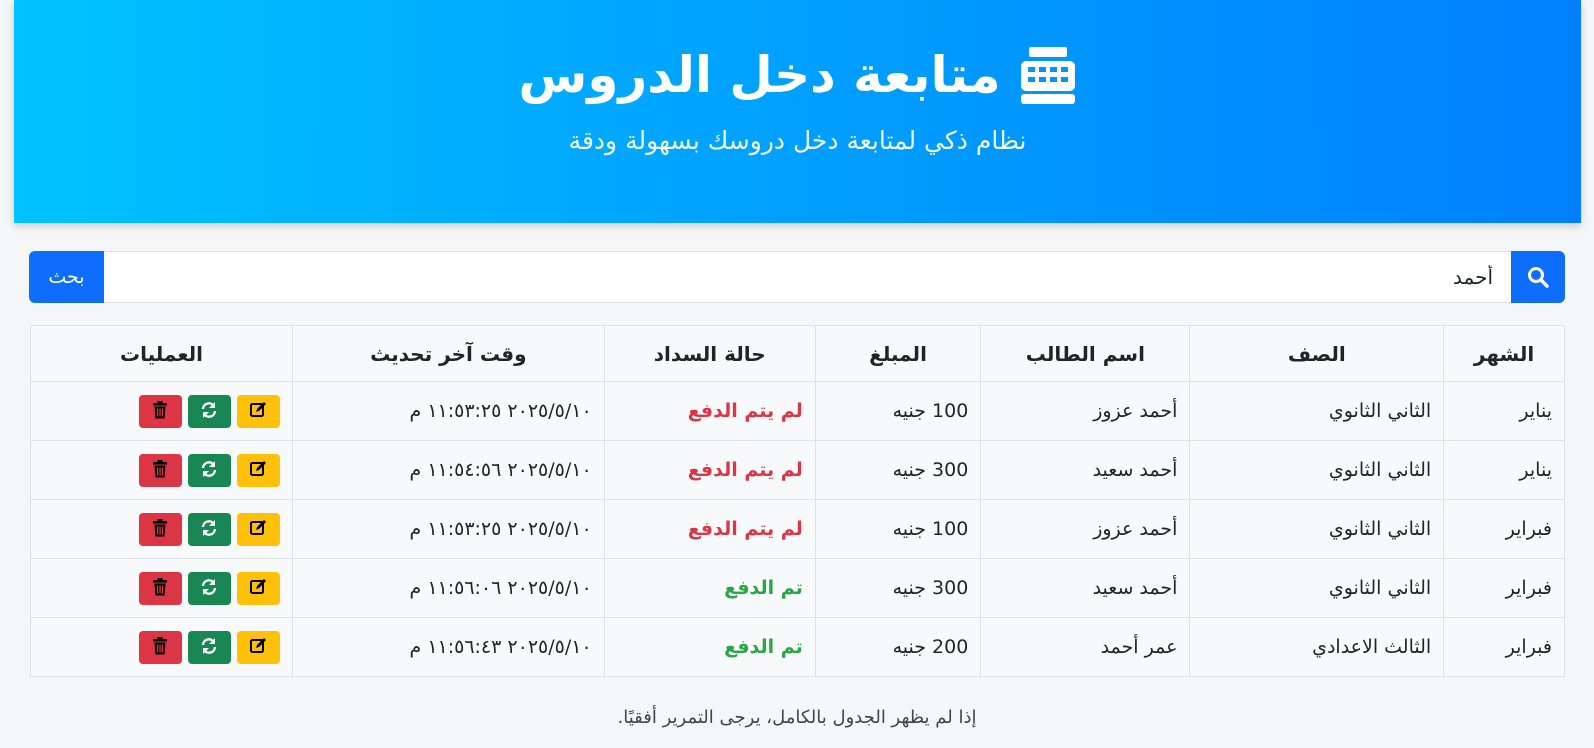 Image resolution: width=1594 pixels, height=748 pixels. What do you see at coordinates (66, 277) in the screenshot?
I see `search-button: بحث` at bounding box center [66, 277].